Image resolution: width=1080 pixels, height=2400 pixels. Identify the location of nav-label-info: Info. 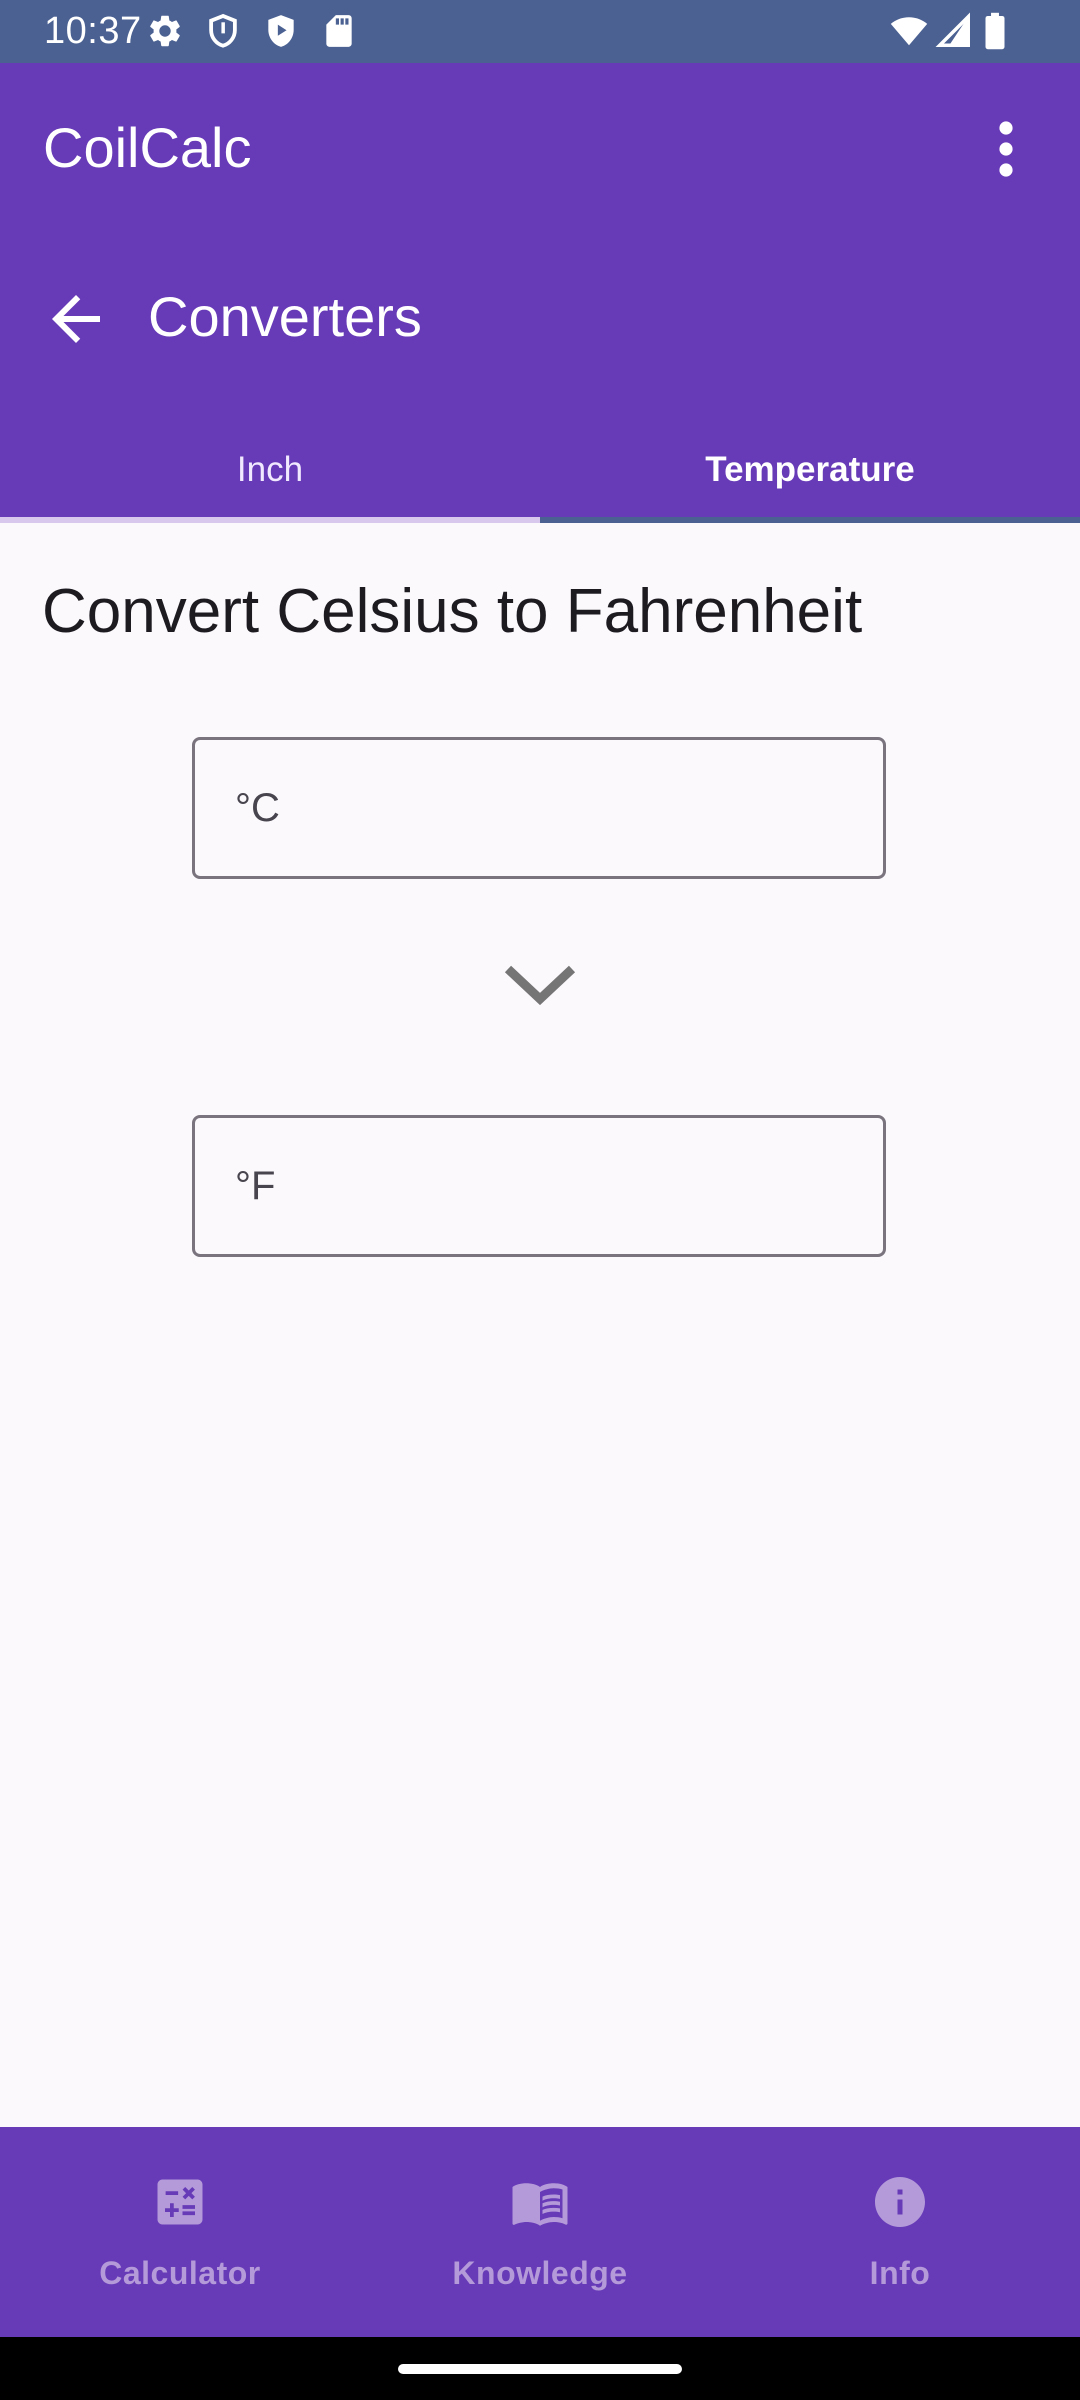
(900, 2273).